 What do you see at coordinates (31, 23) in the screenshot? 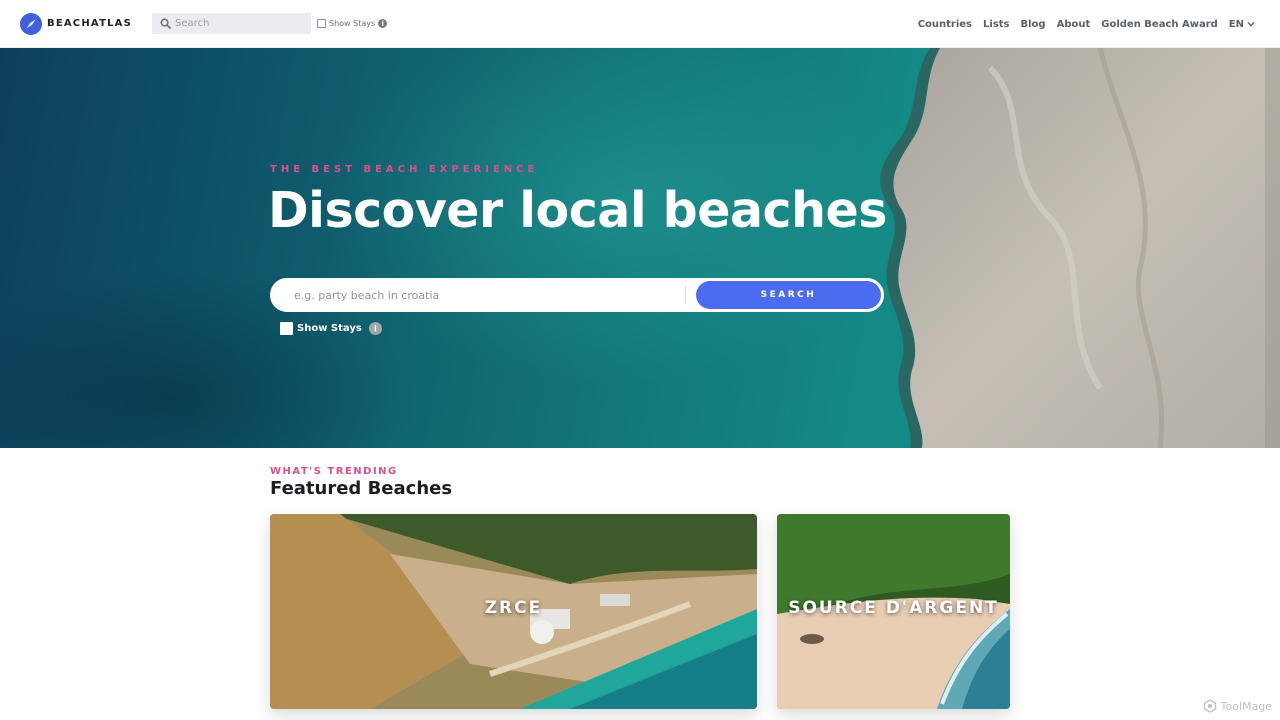
I see `compass-logo-icon` at bounding box center [31, 23].